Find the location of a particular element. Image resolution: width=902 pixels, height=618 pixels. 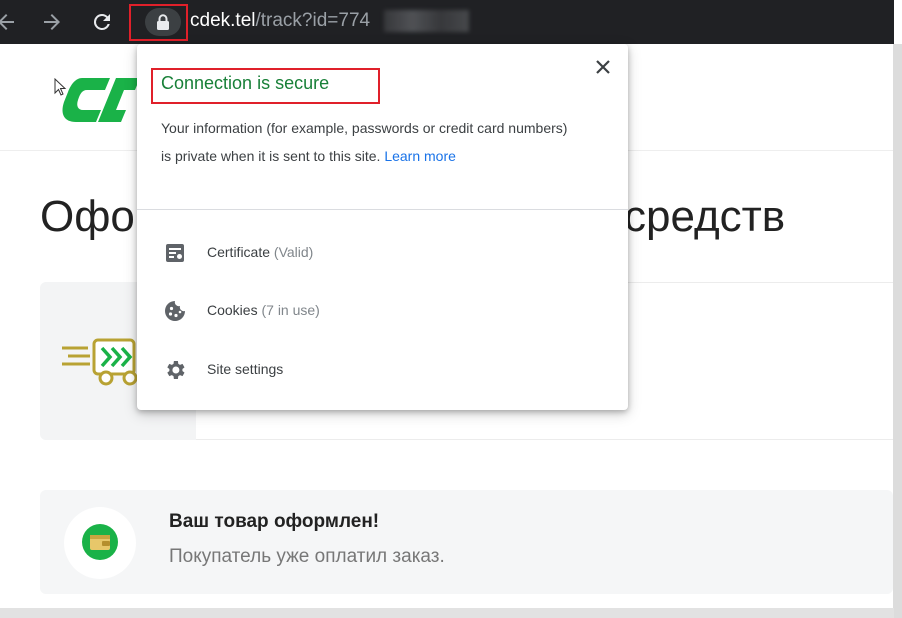

reload-icon is located at coordinates (101, 21).